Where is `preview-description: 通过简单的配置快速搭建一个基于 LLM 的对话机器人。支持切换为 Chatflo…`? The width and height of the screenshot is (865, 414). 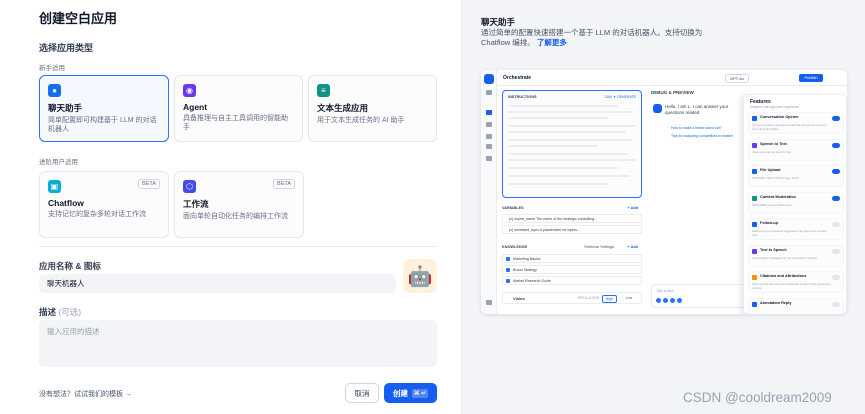 preview-description: 通过简单的配置快速搭建一个基于 LLM 的对话机器人。支持切换为 Chatflo… is located at coordinates (596, 38).